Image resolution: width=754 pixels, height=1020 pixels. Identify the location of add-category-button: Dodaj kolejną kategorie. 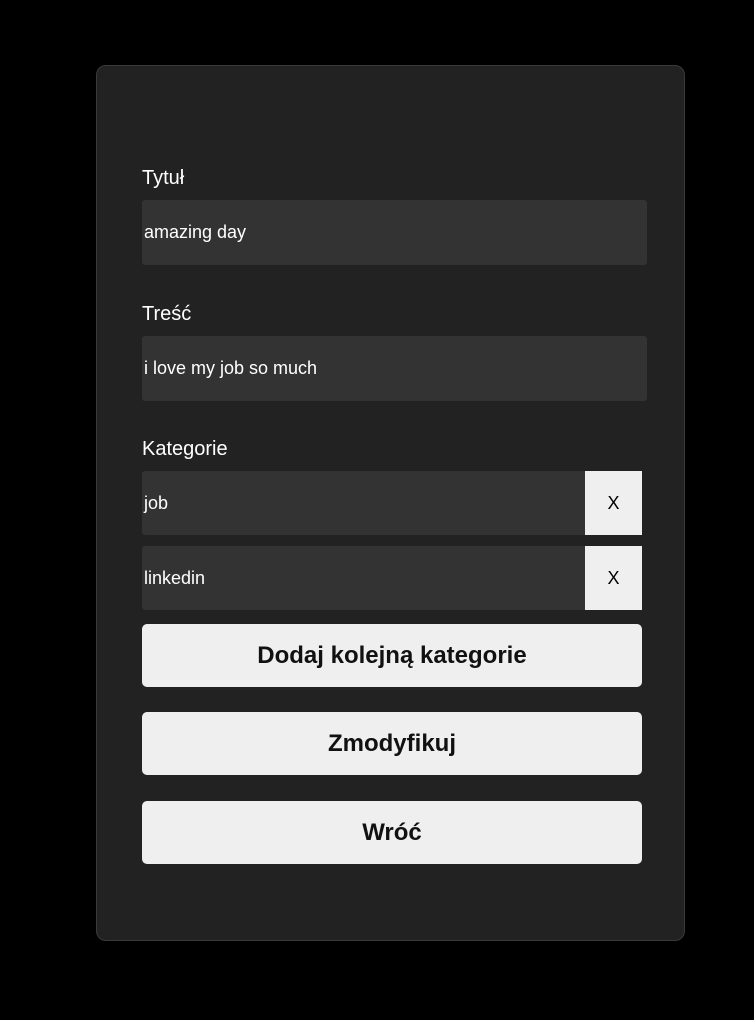
(392, 655).